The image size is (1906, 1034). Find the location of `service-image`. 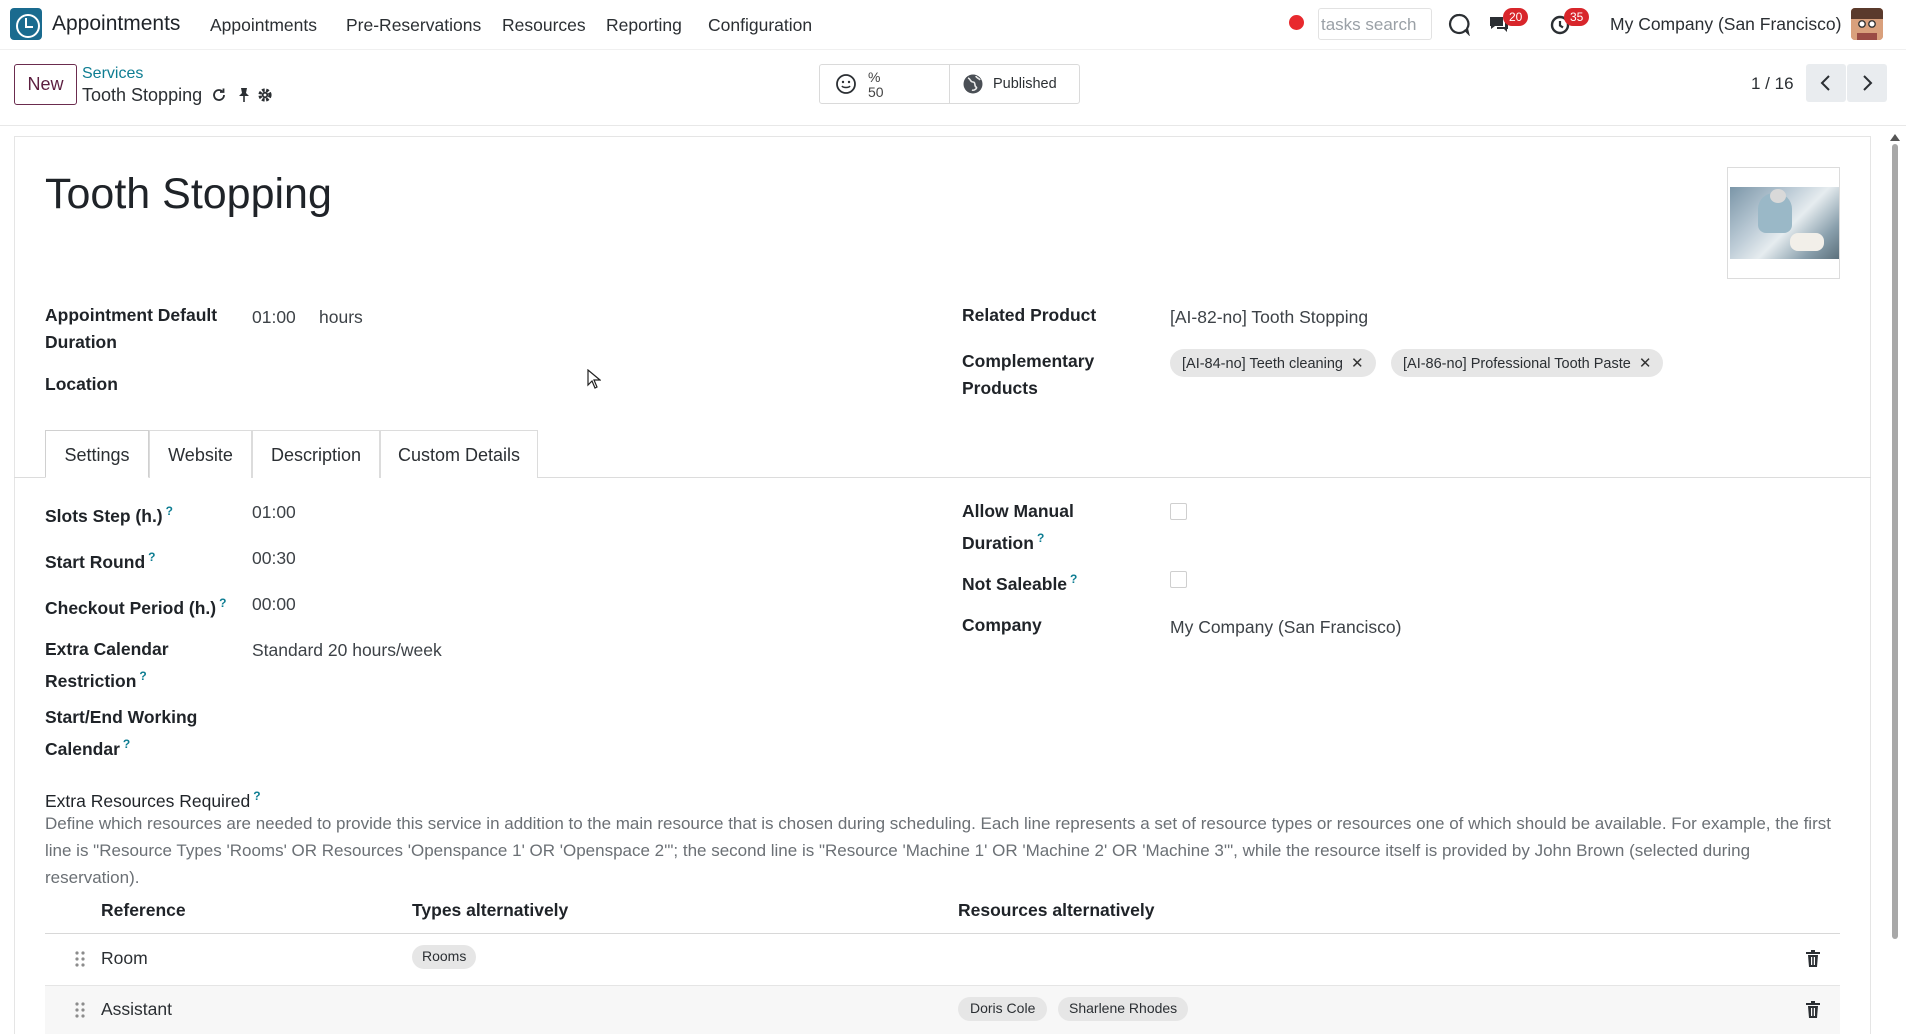

service-image is located at coordinates (1783, 223).